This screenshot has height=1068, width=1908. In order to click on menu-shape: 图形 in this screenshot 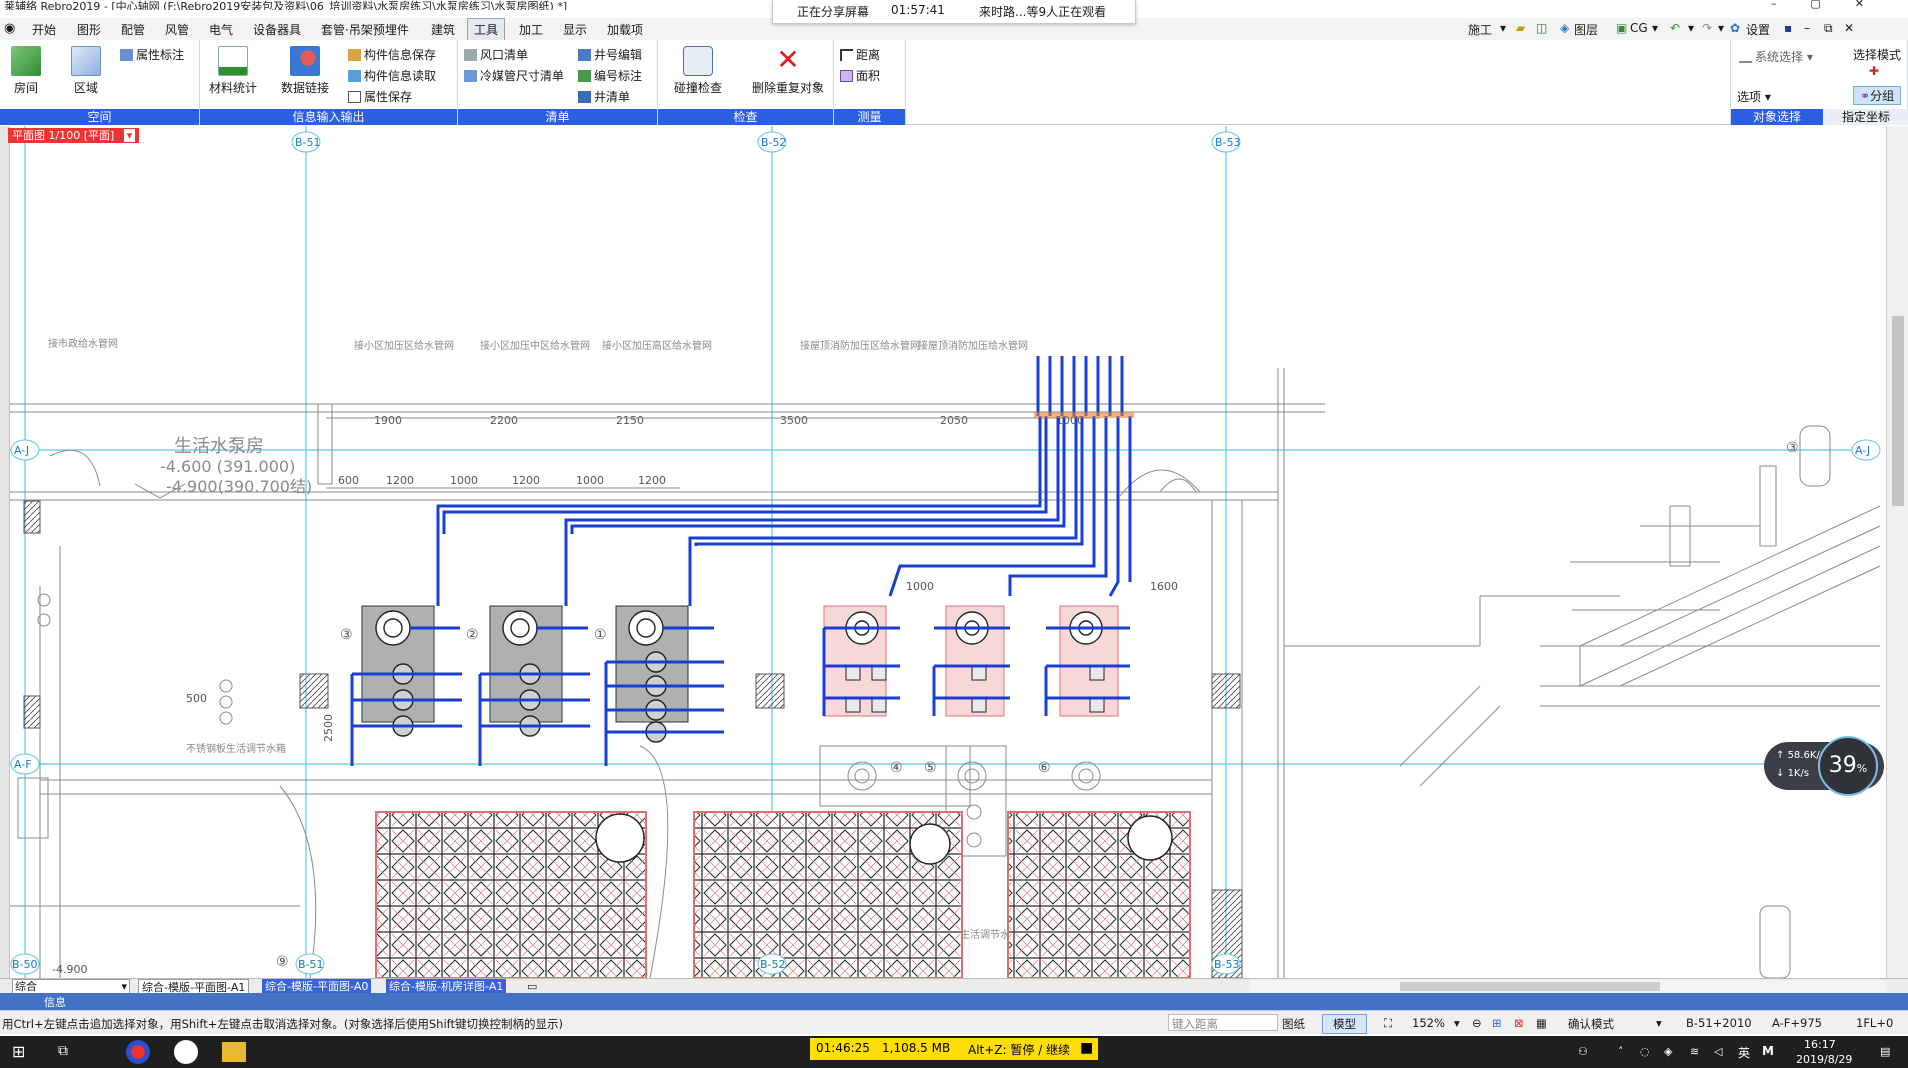, I will do `click(89, 29)`.